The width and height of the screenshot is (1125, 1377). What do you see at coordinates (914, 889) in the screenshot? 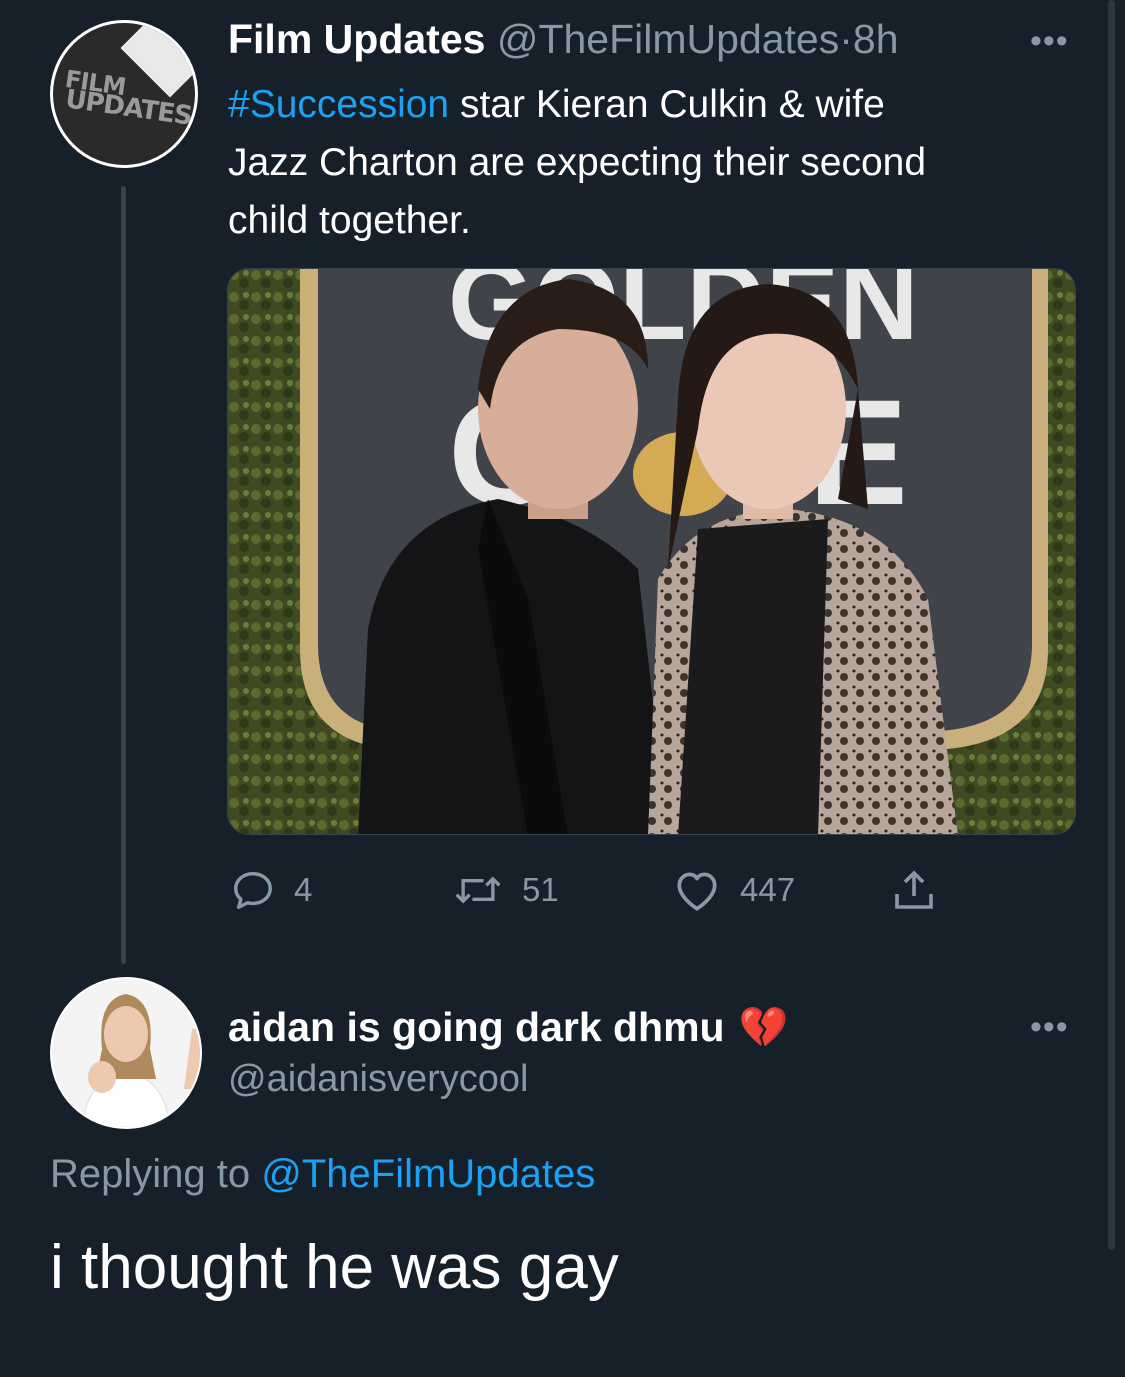
I see `share-icon` at bounding box center [914, 889].